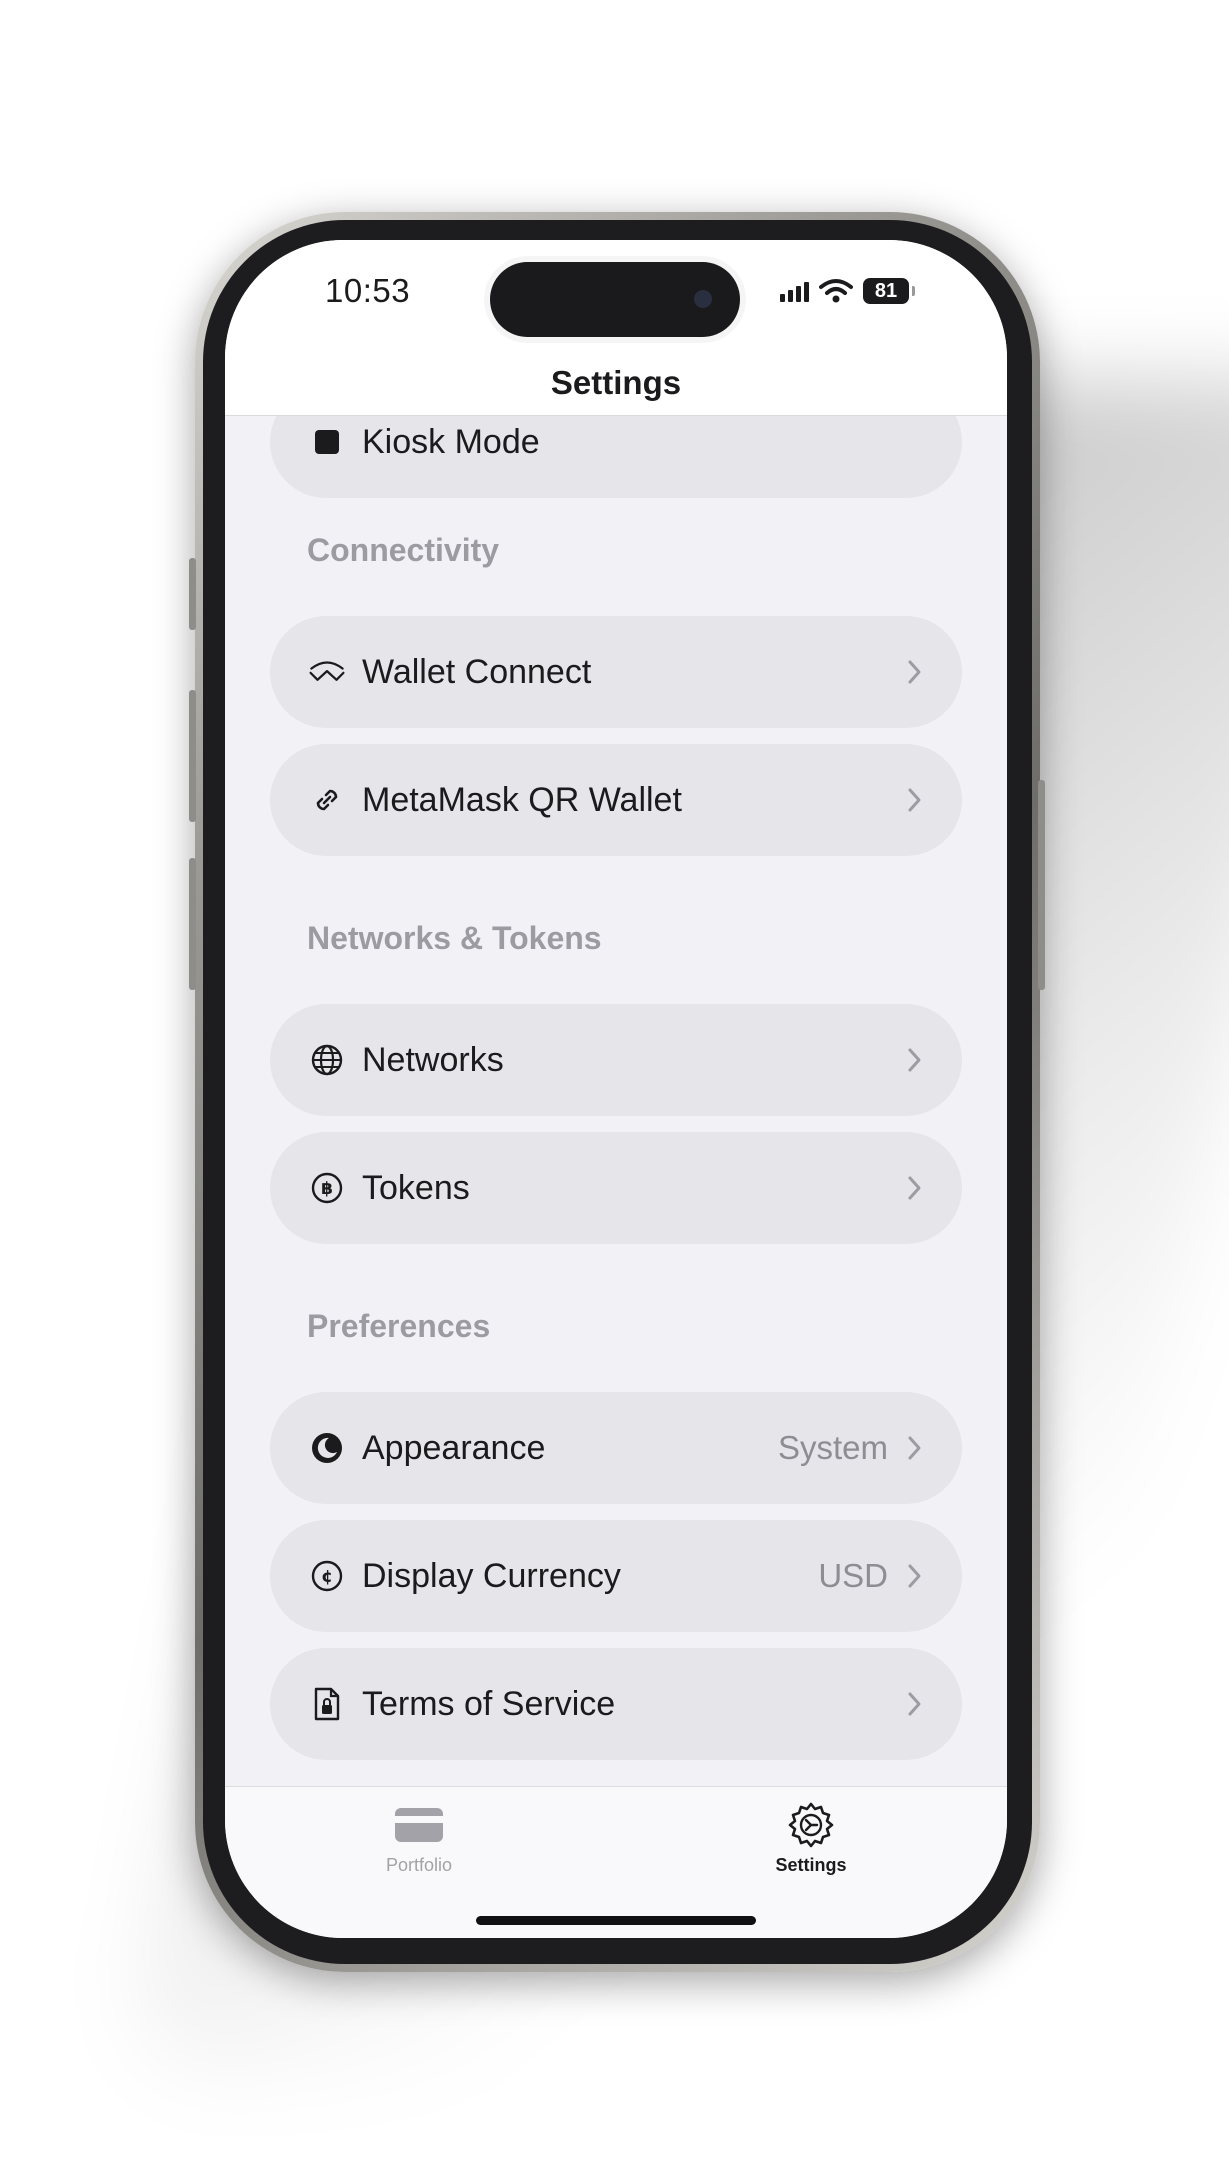  I want to click on section-header-networks-tokens: Networks & Tokens, so click(454, 938).